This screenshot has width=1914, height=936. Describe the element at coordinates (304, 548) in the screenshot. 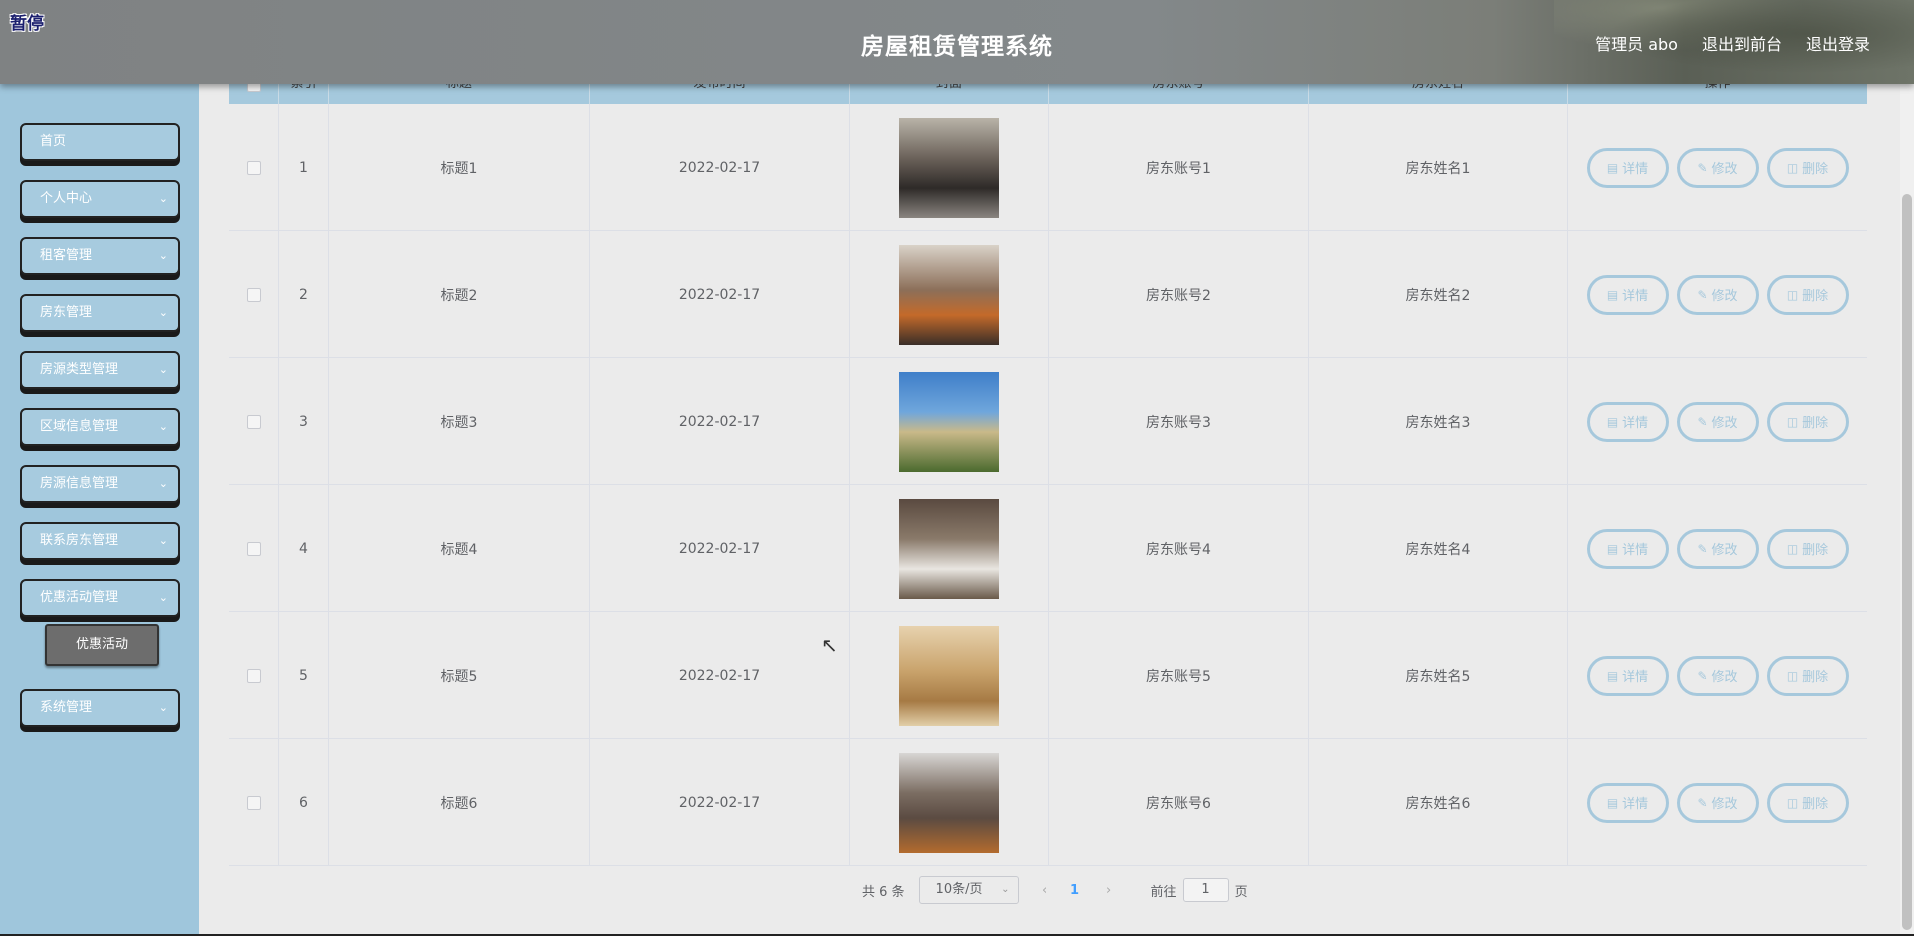

I see `row-index: 4` at that location.